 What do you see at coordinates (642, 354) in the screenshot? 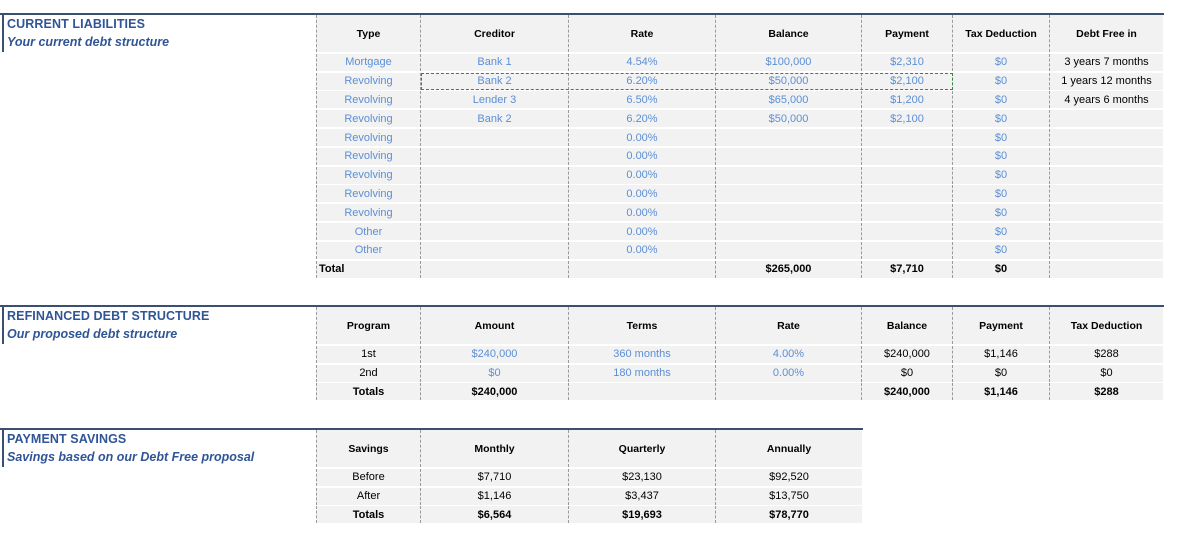
I see `terms-cell: 360 months` at bounding box center [642, 354].